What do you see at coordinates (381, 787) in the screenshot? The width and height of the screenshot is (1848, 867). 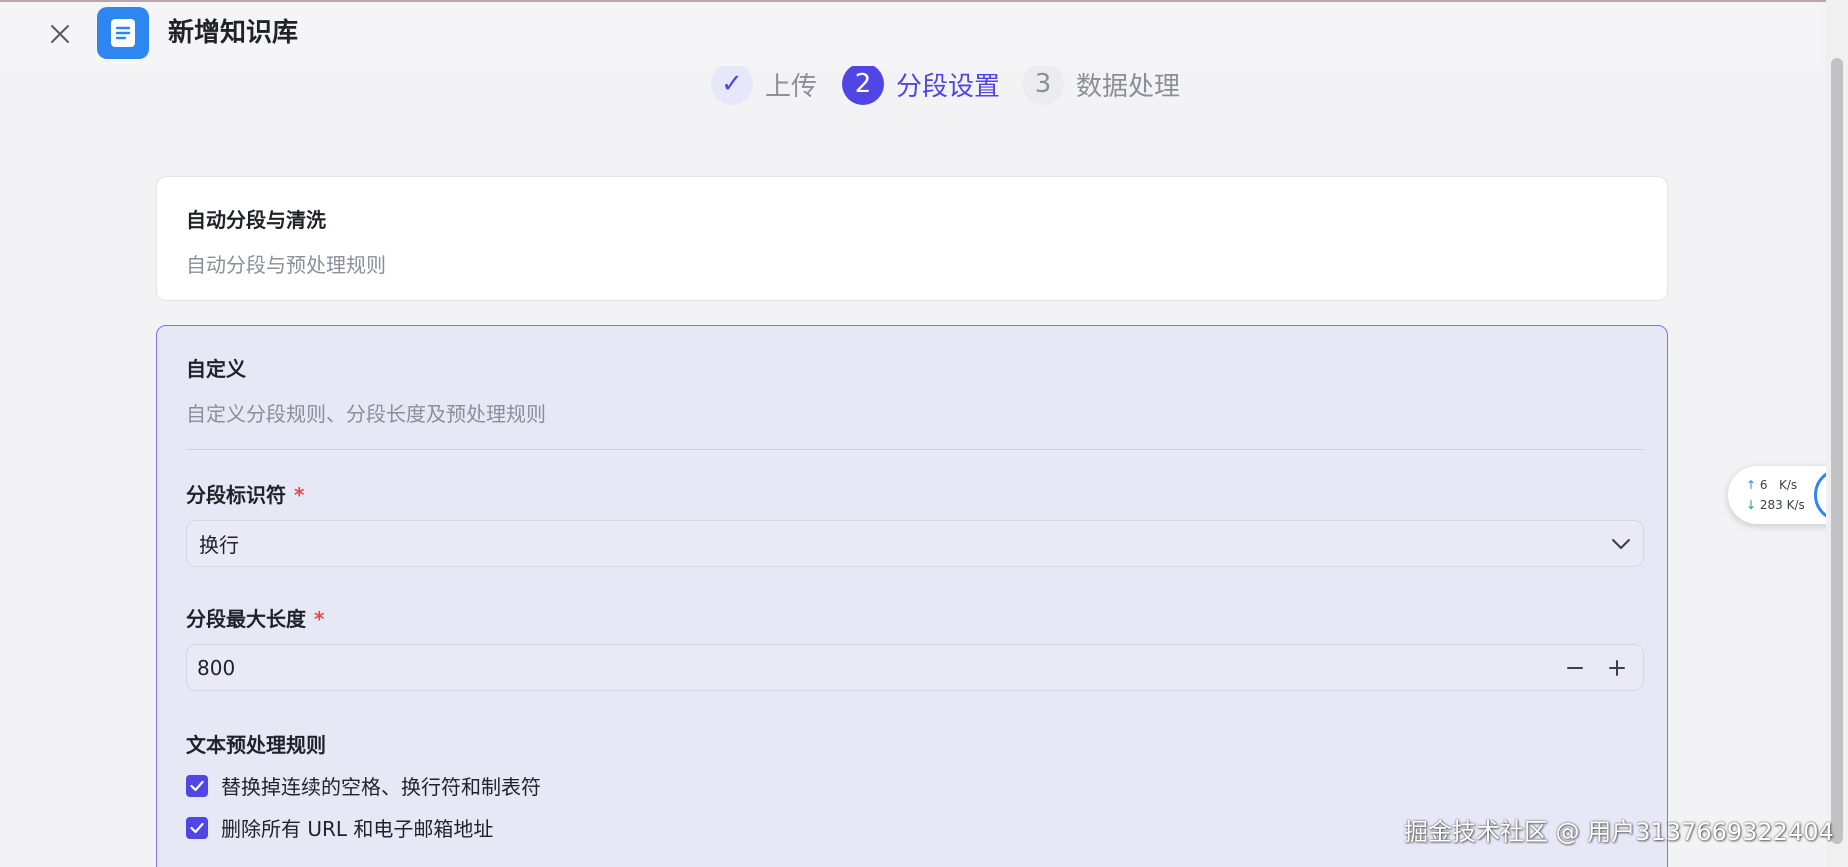 I see `checkbox-label: 替换掉连续的空格、换行符和制表符` at bounding box center [381, 787].